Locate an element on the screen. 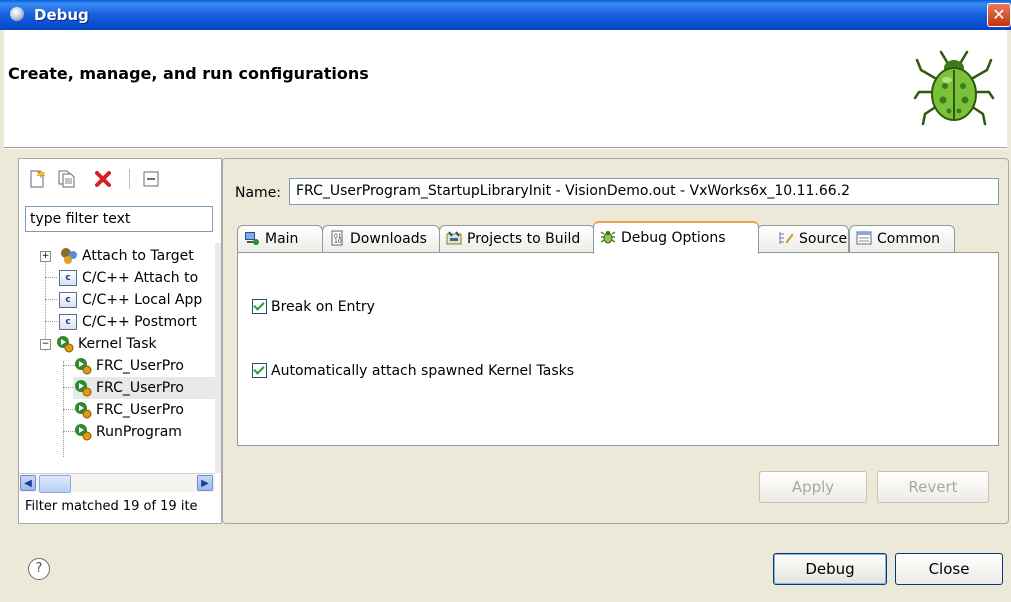 The image size is (1011, 602). tree-item: + Attach to Target is located at coordinates (117, 256).